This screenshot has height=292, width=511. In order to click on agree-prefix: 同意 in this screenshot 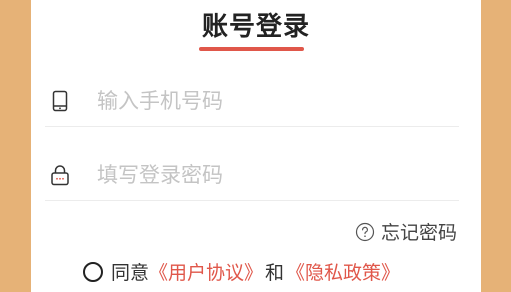, I will do `click(130, 273)`.